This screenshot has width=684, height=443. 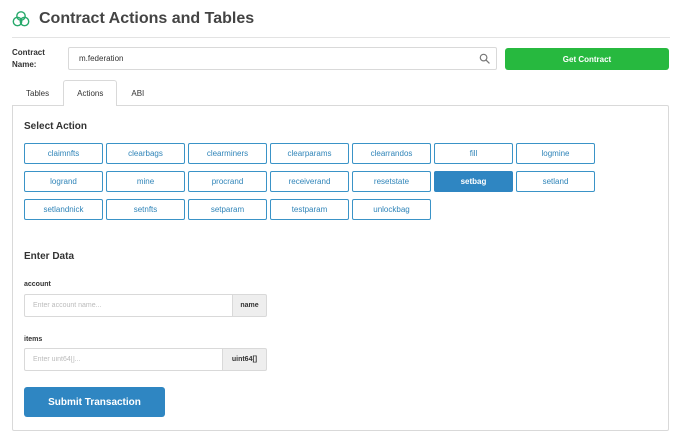 What do you see at coordinates (555, 181) in the screenshot?
I see `action-button-setland: setland` at bounding box center [555, 181].